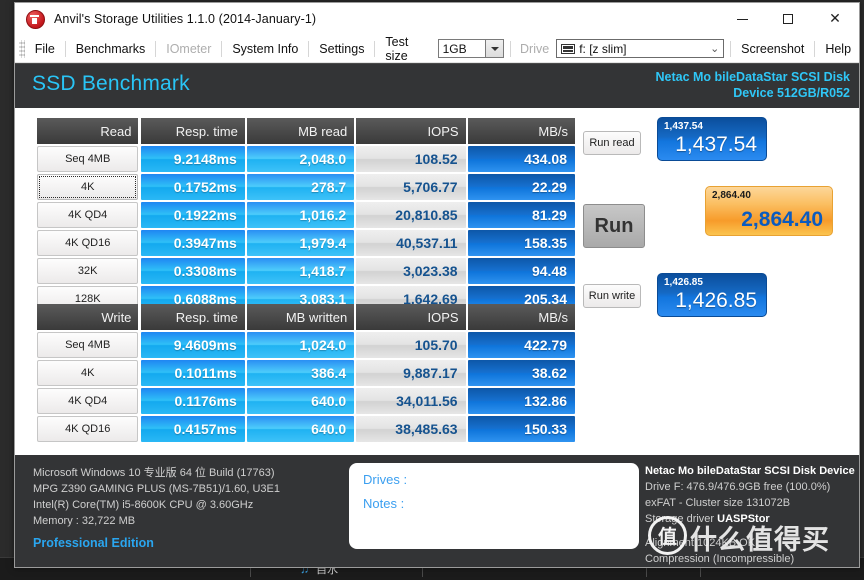 This screenshot has width=864, height=580. What do you see at coordinates (782, 219) in the screenshot?
I see `total-score-value: 2,864.40` at bounding box center [782, 219].